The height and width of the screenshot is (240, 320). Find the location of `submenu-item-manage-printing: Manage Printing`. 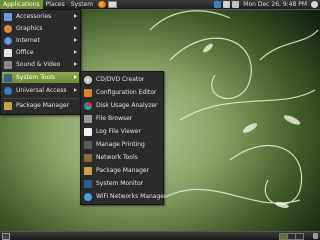

submenu-item-manage-printing: Manage Printing is located at coordinates (122, 144).